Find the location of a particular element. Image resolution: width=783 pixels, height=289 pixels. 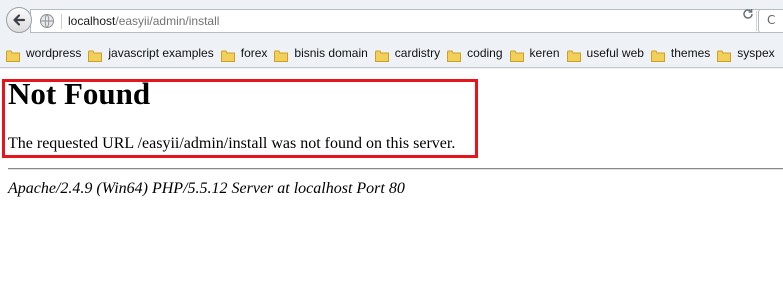

bookmark-folder-syspex: syspex is located at coordinates (746, 53).